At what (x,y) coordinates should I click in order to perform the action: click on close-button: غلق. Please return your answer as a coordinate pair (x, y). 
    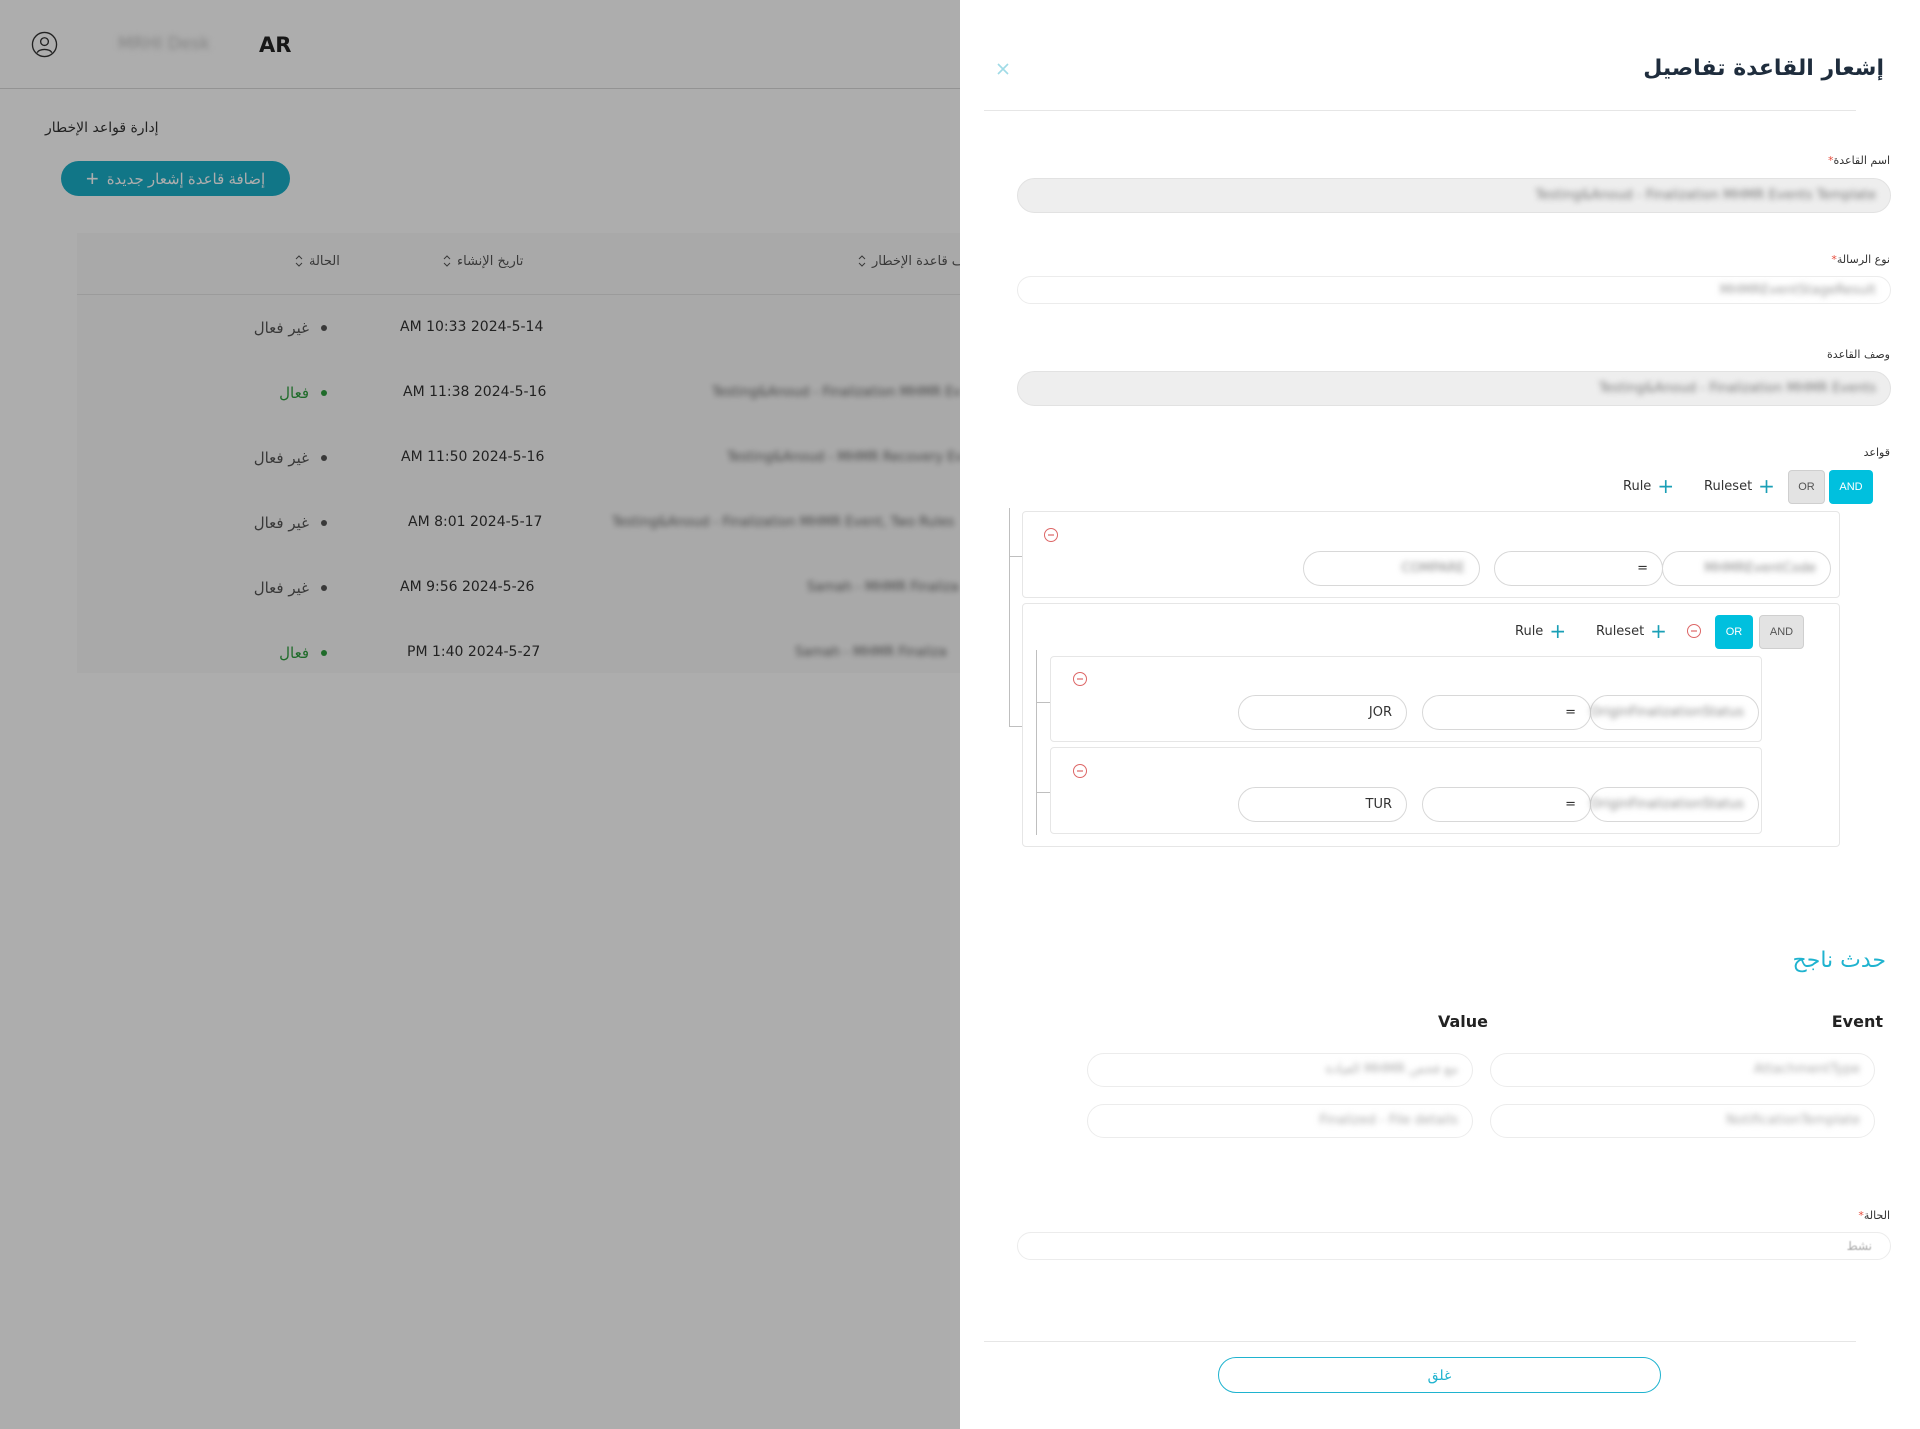
    Looking at the image, I should click on (1439, 1375).